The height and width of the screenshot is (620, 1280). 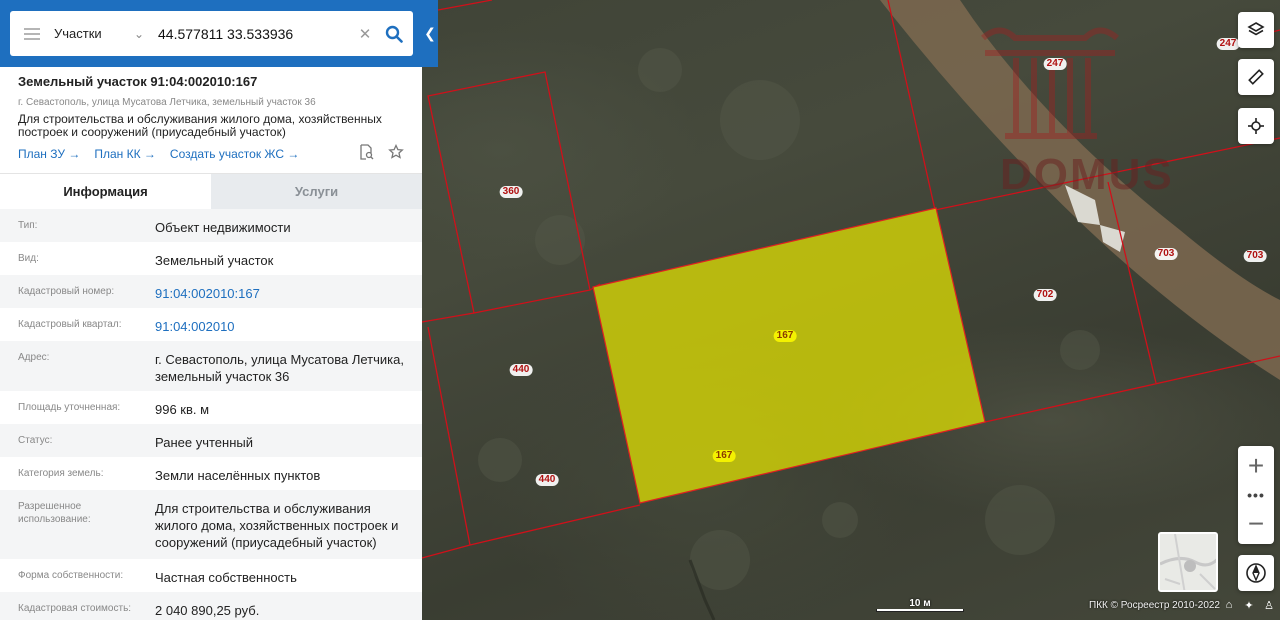 I want to click on plan-kk-link: План КК →, so click(x=125, y=154).